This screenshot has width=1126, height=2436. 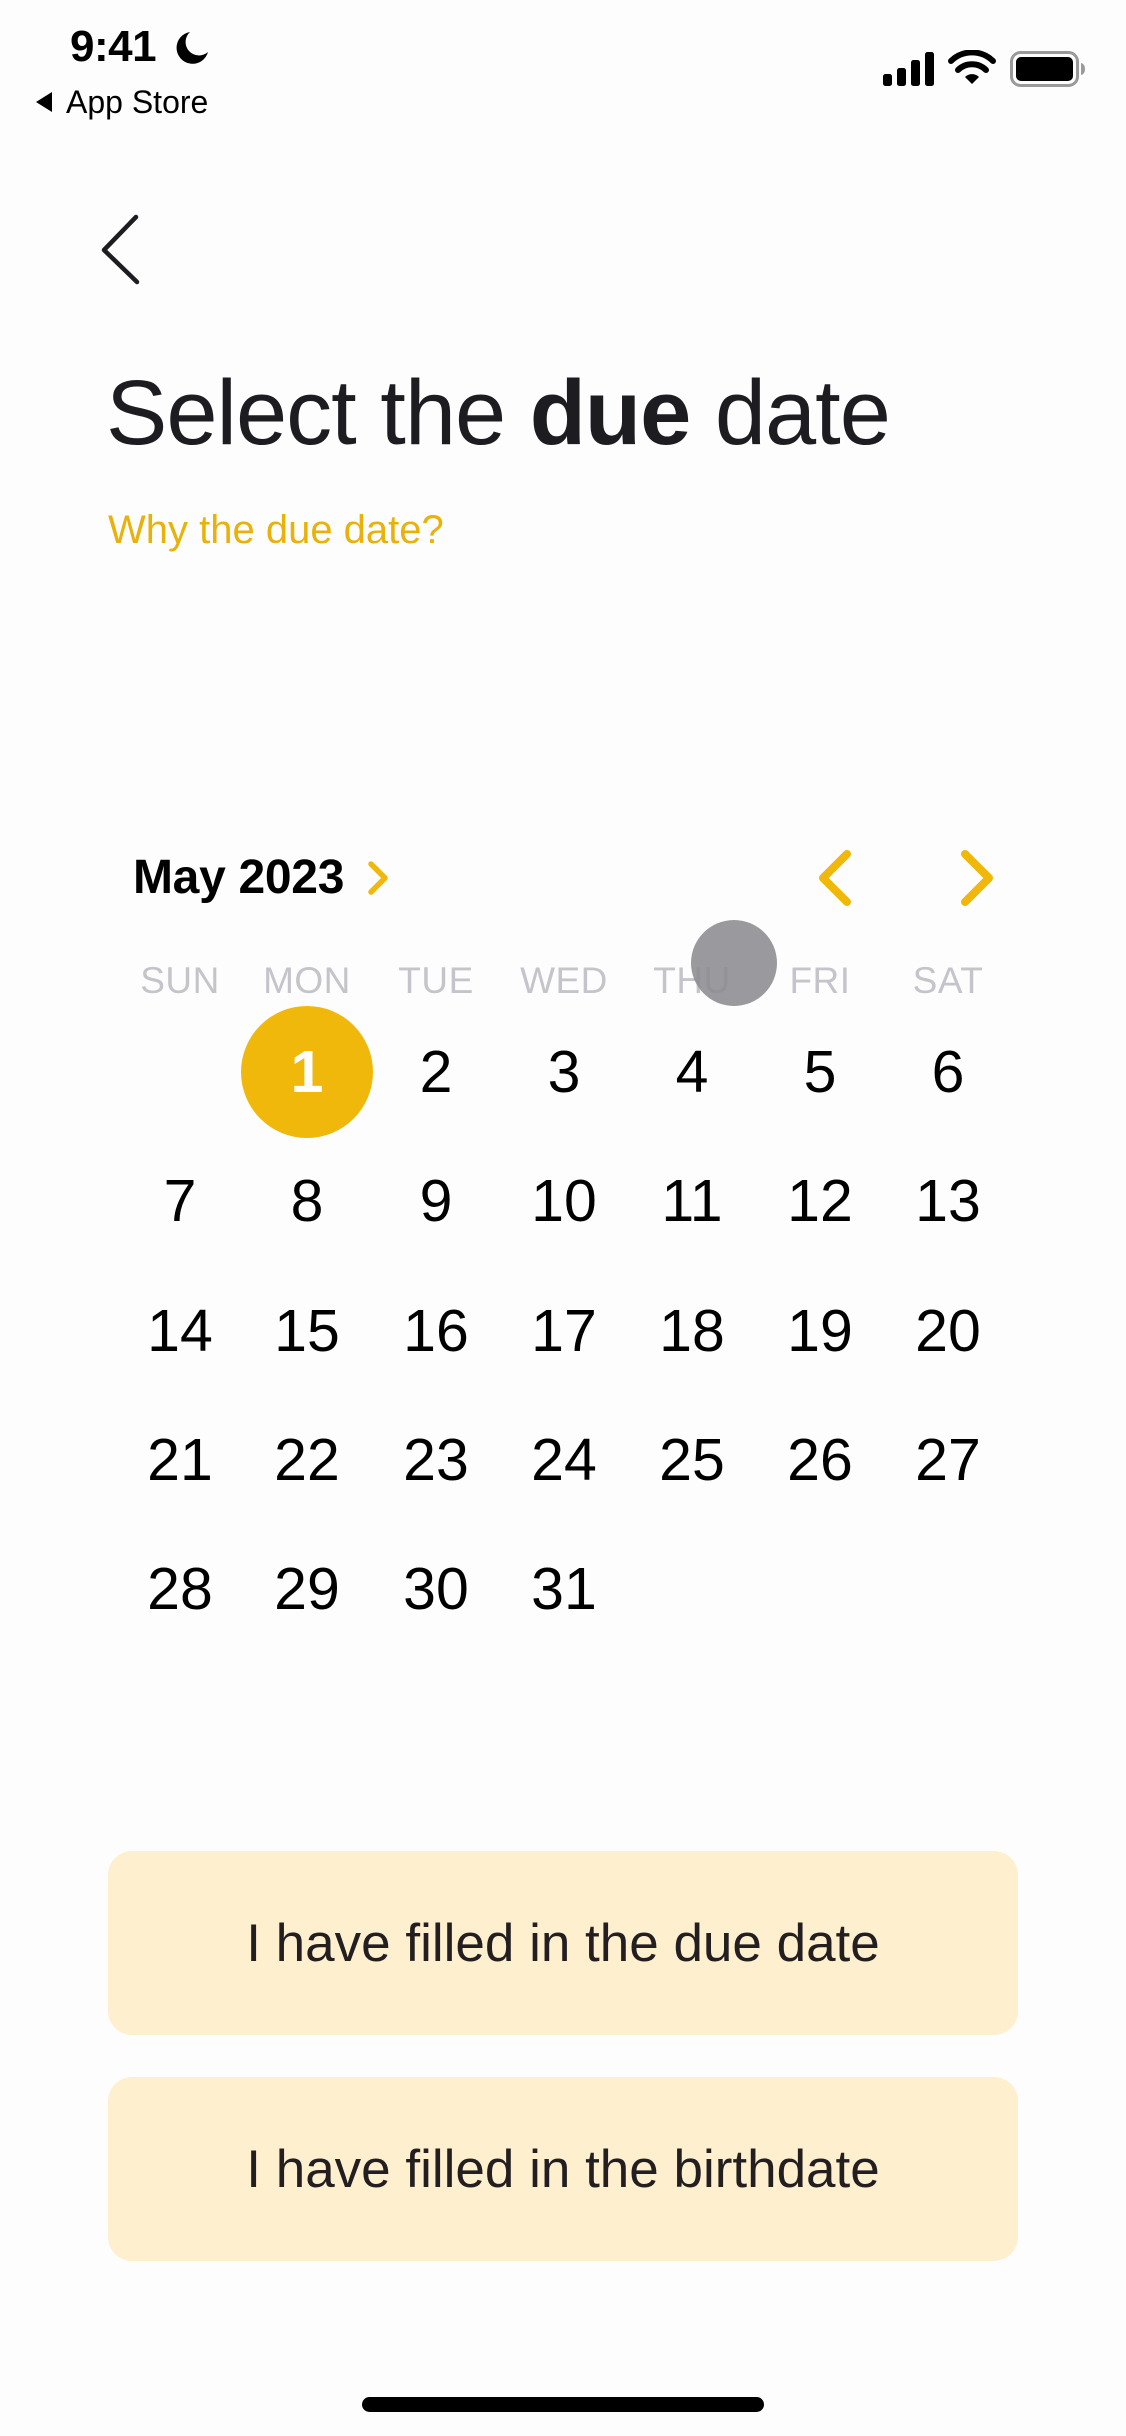 I want to click on calendar-day: 27, so click(x=948, y=1460).